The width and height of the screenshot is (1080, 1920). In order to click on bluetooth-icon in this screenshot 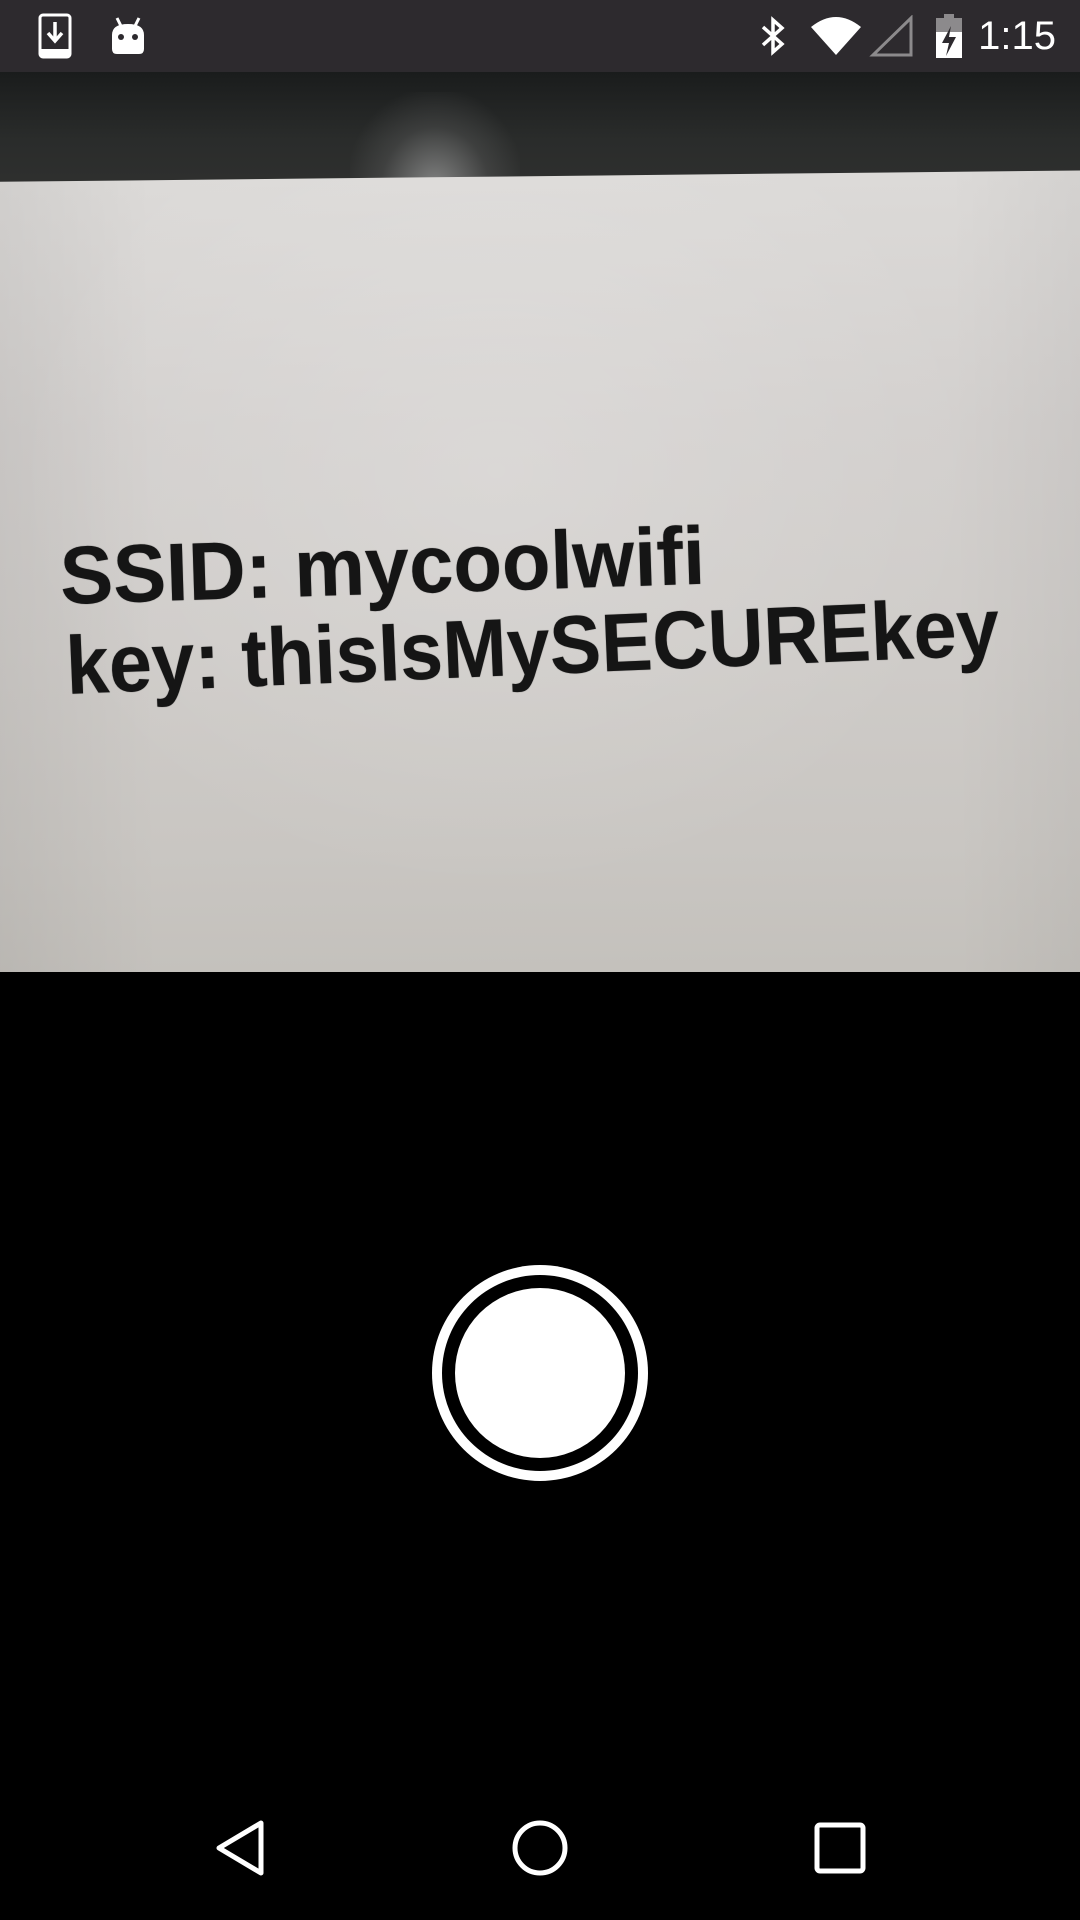, I will do `click(773, 36)`.